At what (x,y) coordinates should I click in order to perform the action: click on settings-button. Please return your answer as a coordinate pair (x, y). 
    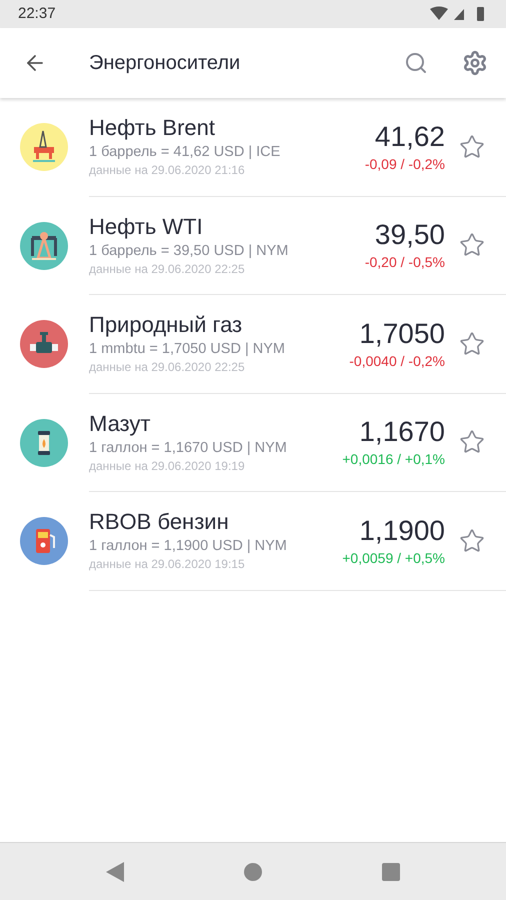
    Looking at the image, I should click on (475, 63).